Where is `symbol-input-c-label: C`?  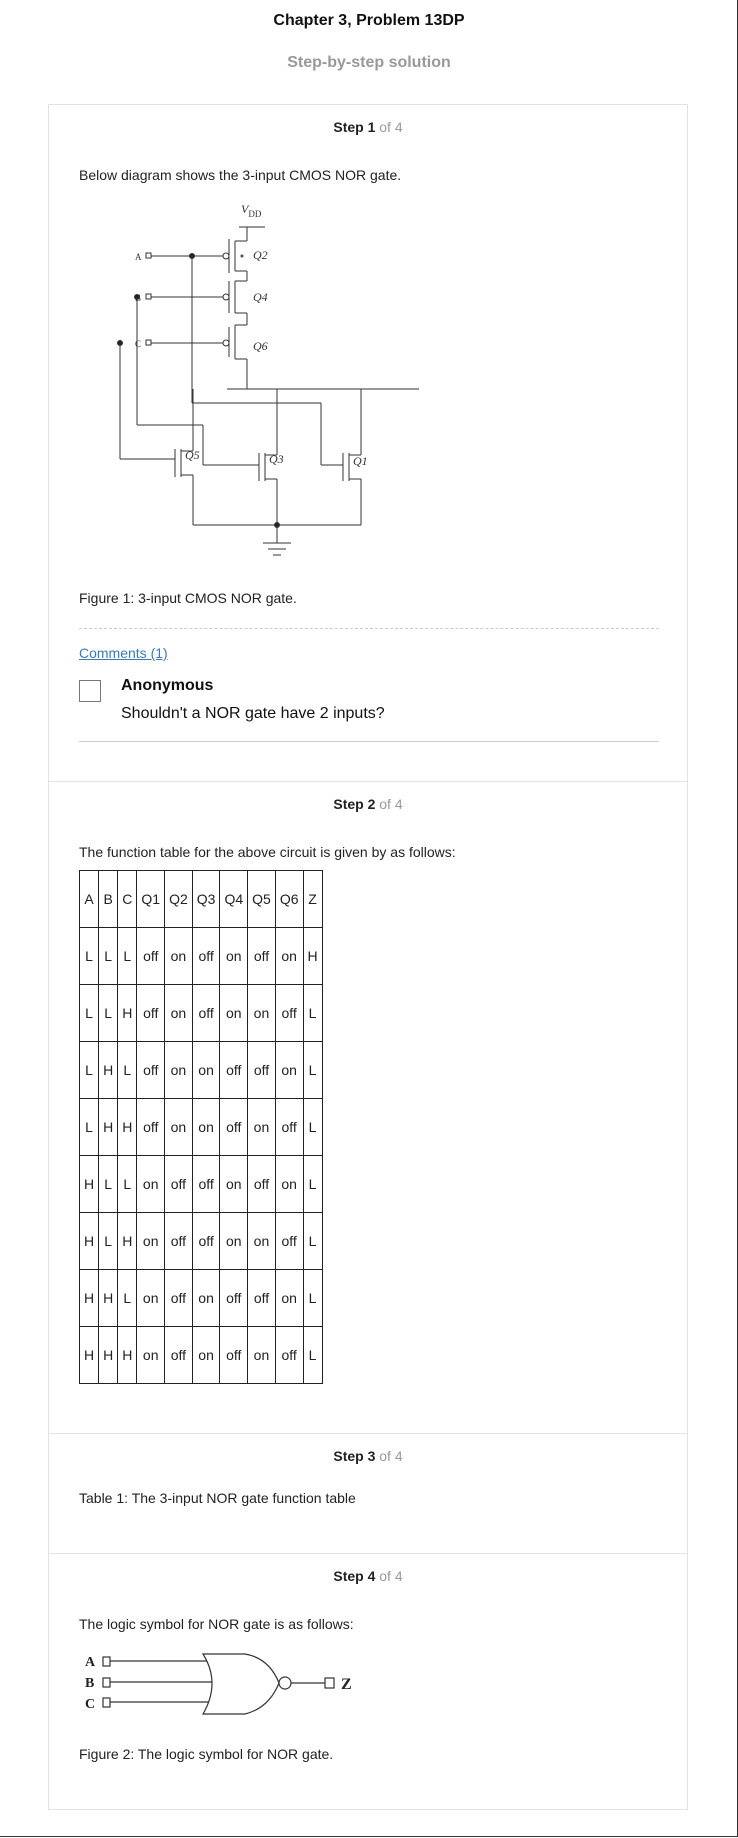 symbol-input-c-label: C is located at coordinates (90, 1704).